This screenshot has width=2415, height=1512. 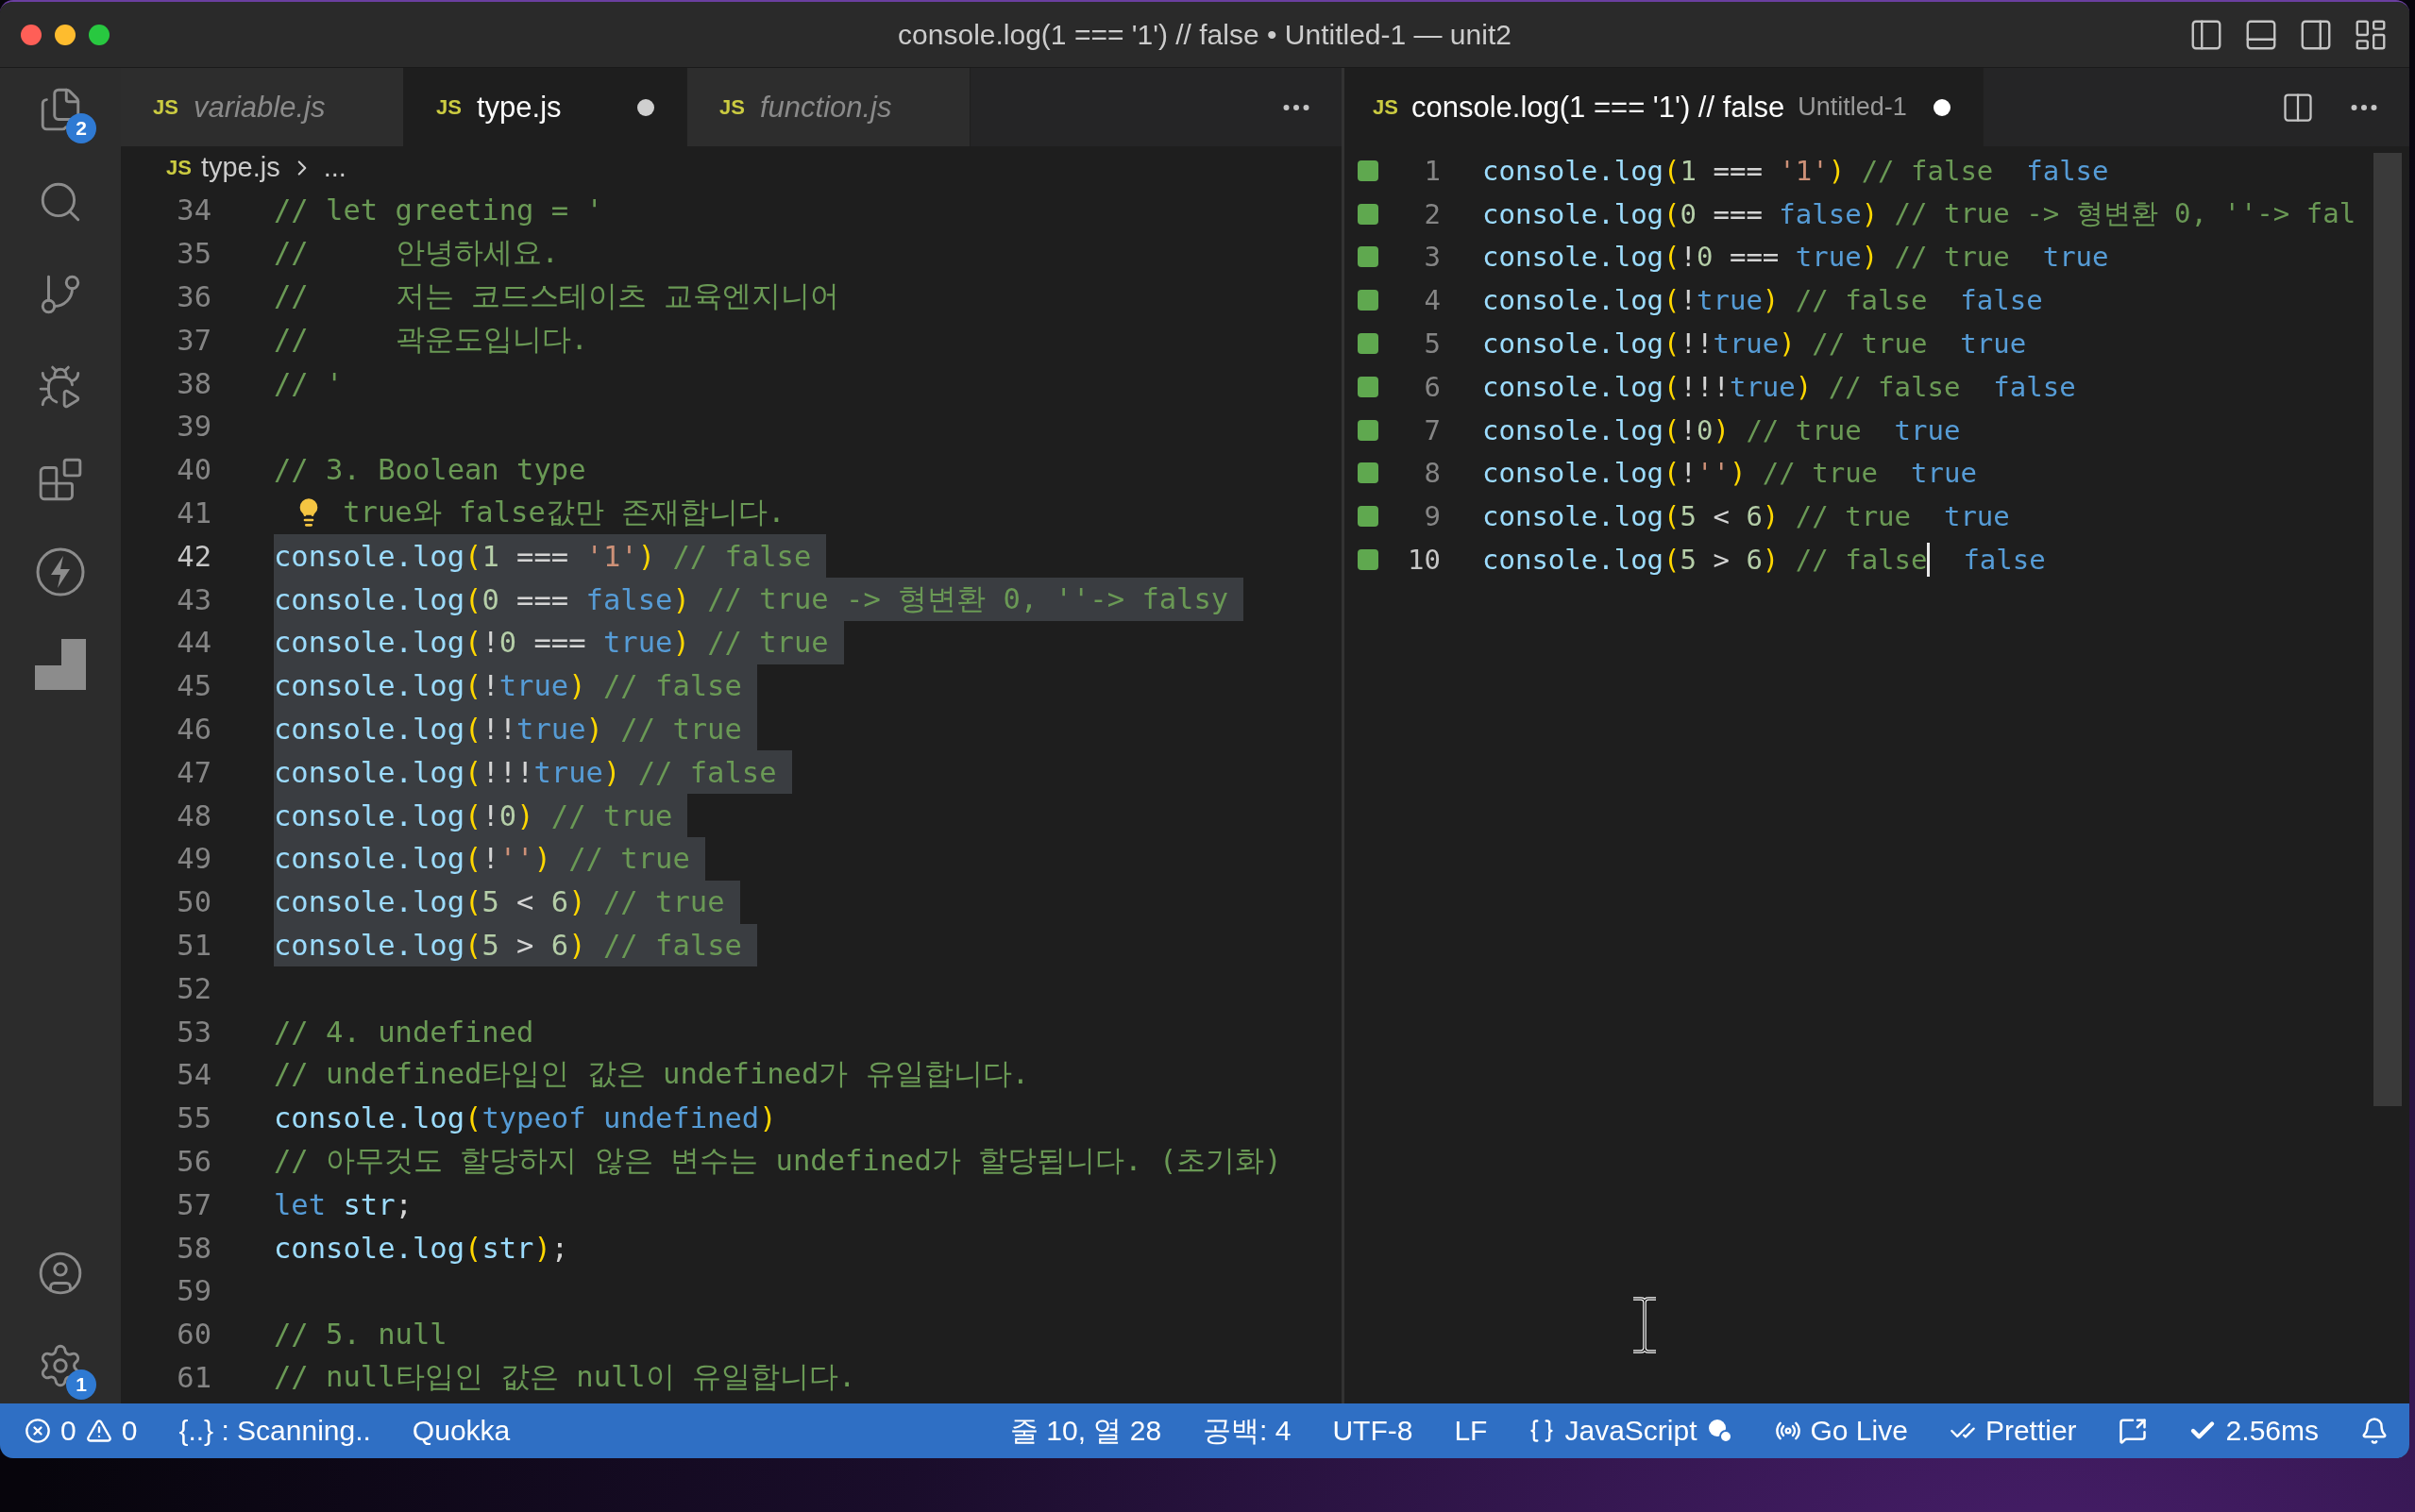 I want to click on line-number: 40, so click(x=194, y=470).